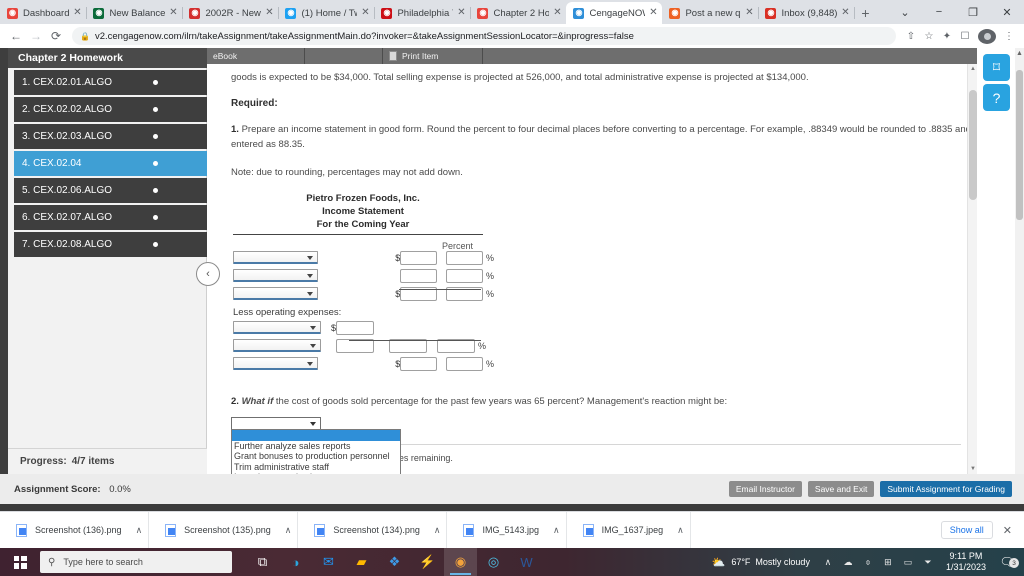 The height and width of the screenshot is (576, 1024). What do you see at coordinates (1007, 12) in the screenshot?
I see `close-window-button: ✕` at bounding box center [1007, 12].